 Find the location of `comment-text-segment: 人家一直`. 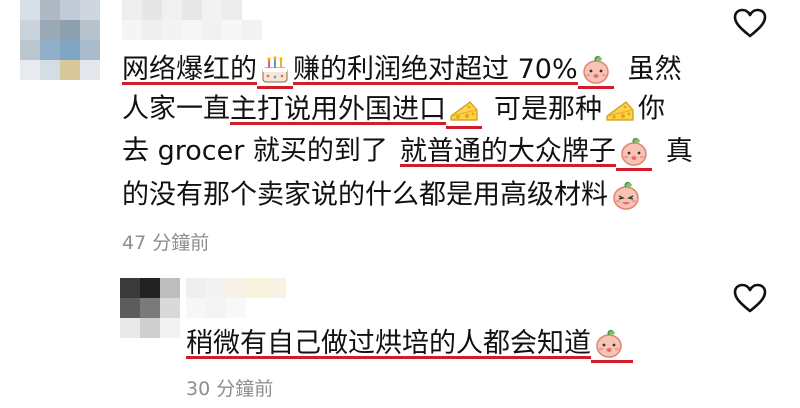

comment-text-segment: 人家一直 is located at coordinates (176, 109).